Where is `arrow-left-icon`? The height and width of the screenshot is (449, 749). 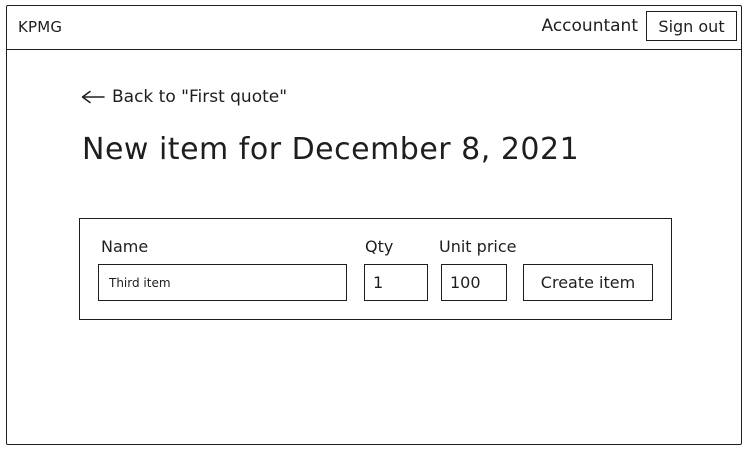
arrow-left-icon is located at coordinates (93, 97).